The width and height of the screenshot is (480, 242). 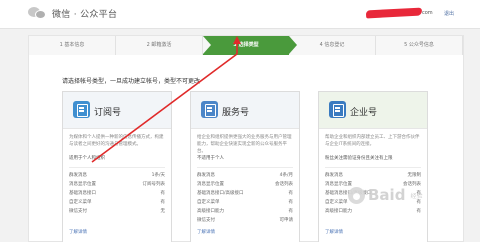 I want to click on step-basic-info: 1 基本信息, so click(x=72, y=45).